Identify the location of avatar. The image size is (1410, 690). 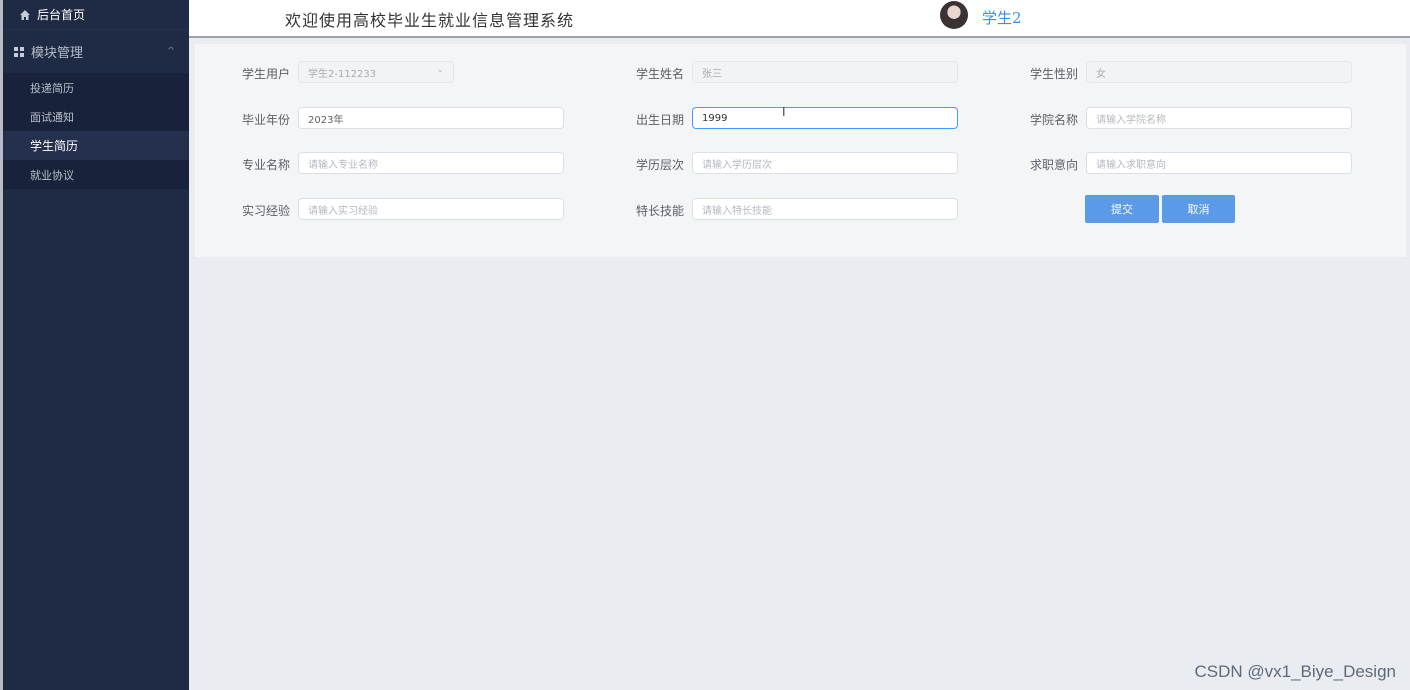
(954, 15).